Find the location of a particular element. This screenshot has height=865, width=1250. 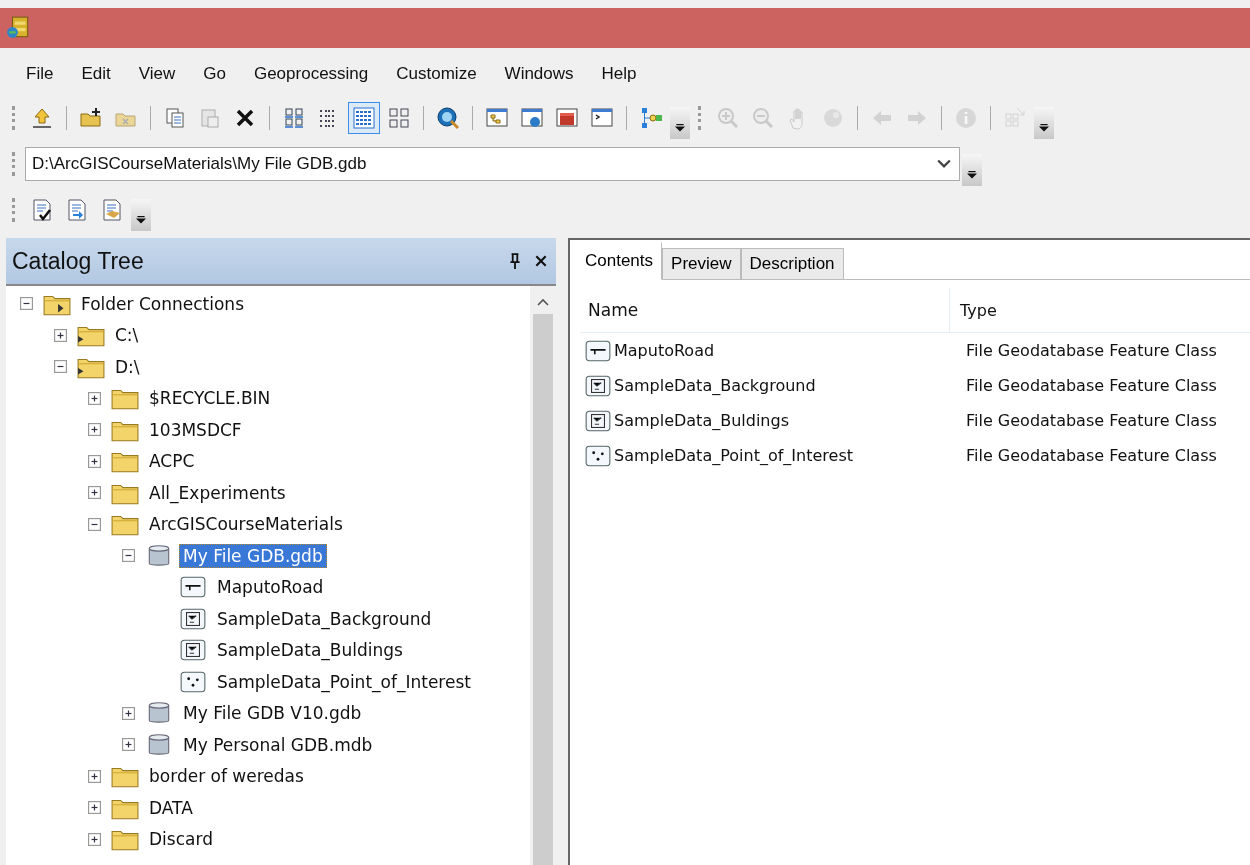

scrollbar is located at coordinates (543, 575).